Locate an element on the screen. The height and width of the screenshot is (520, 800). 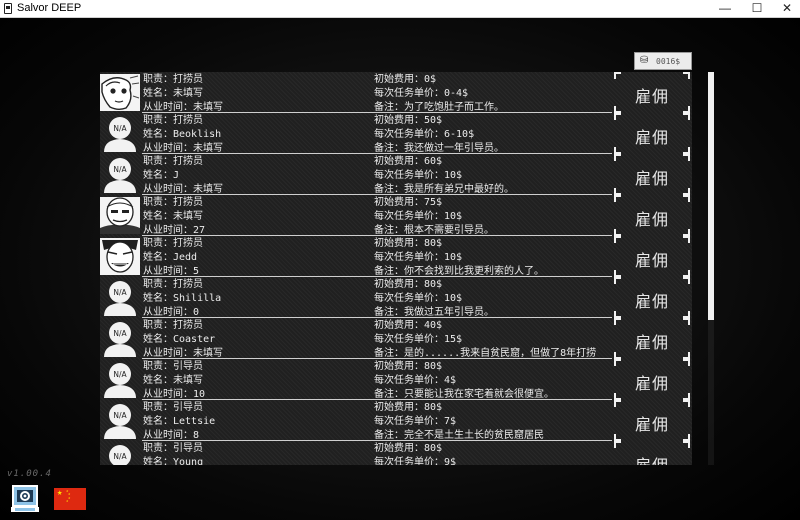
name-text: 姓名：Coaster is located at coordinates (179, 339).